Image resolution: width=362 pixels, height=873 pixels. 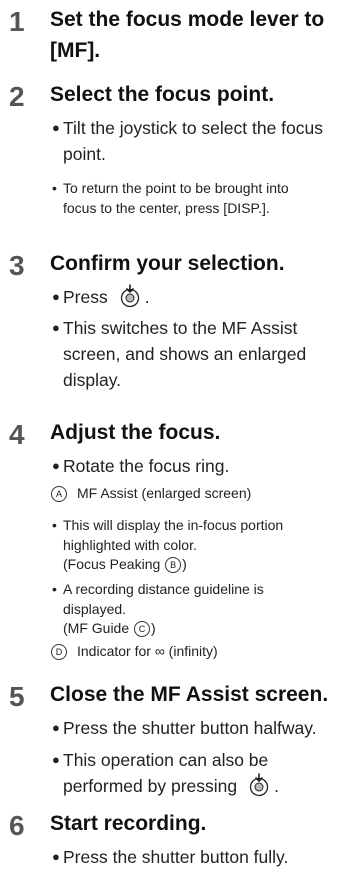 What do you see at coordinates (189, 694) in the screenshot?
I see `step-title: Close the MF Assist screen.` at bounding box center [189, 694].